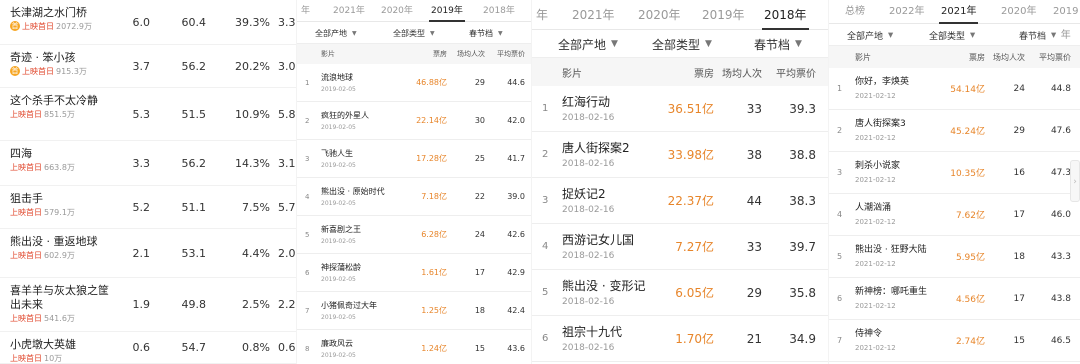 Image resolution: width=1080 pixels, height=364 pixels. I want to click on table-row: 1 红海行动 2018-02-16 36.51亿 33 39.3, so click(680, 109).